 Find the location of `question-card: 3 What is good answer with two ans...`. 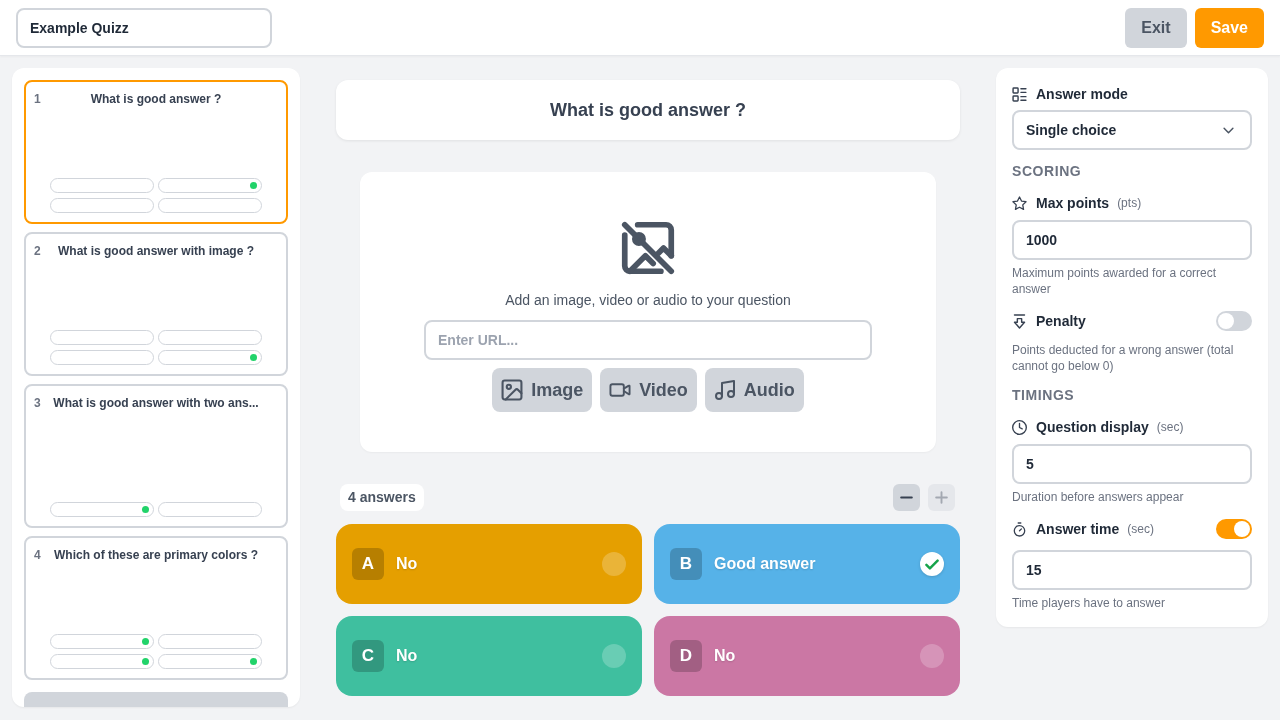

question-card: 3 What is good answer with two ans... is located at coordinates (156, 456).